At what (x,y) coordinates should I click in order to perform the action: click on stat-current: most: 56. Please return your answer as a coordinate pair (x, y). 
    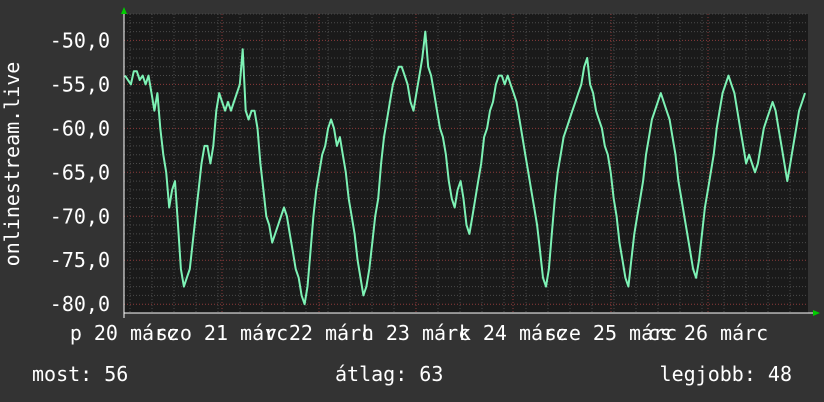
    Looking at the image, I should click on (80, 374).